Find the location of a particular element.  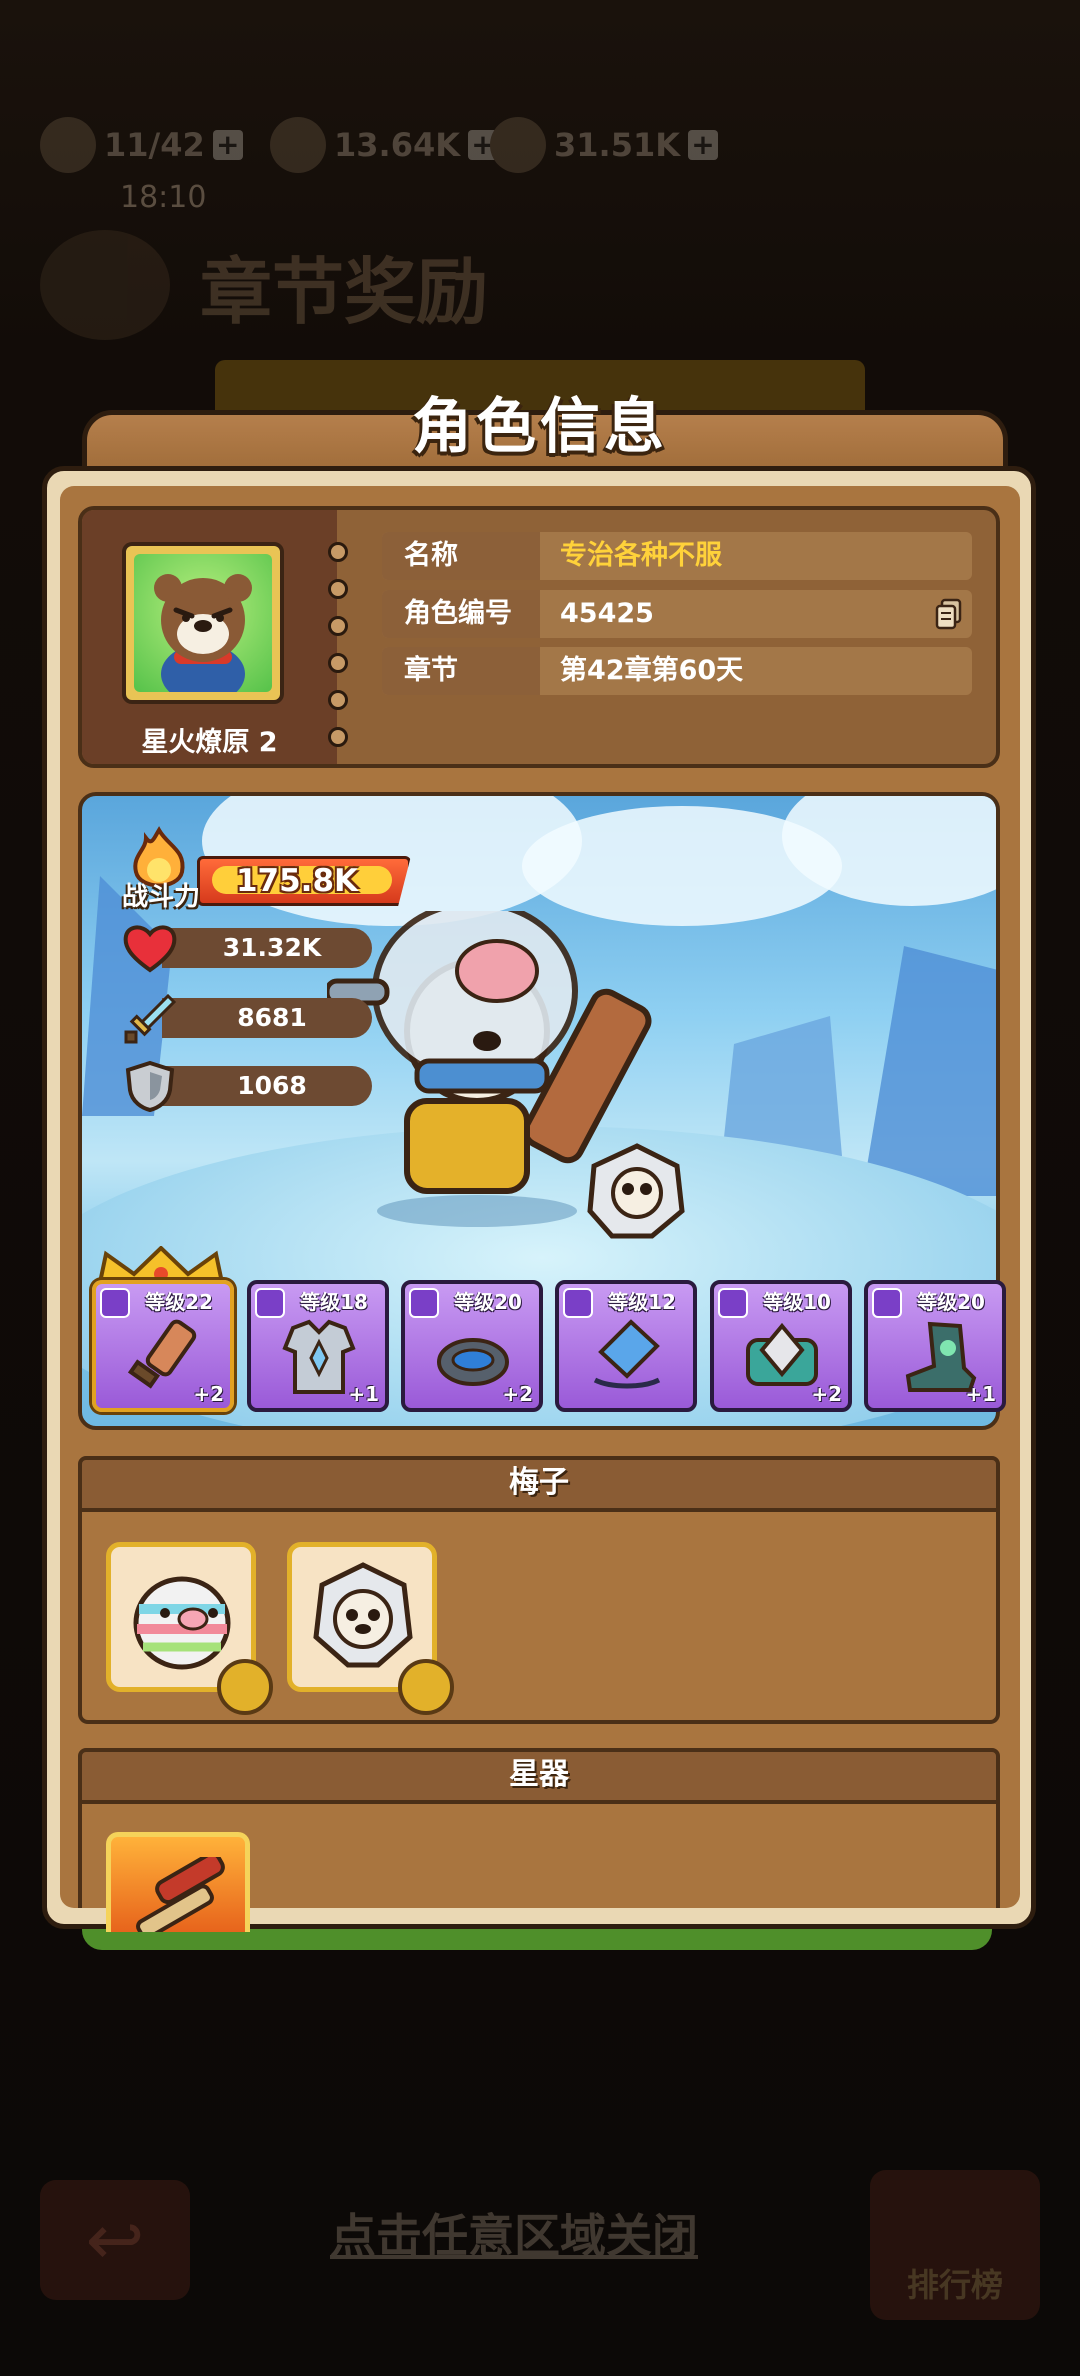

info-label: 章节 is located at coordinates (461, 671).